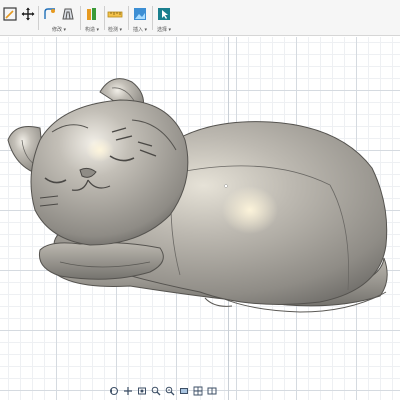 The image size is (400, 400). I want to click on viewports-icon, so click(211, 391).